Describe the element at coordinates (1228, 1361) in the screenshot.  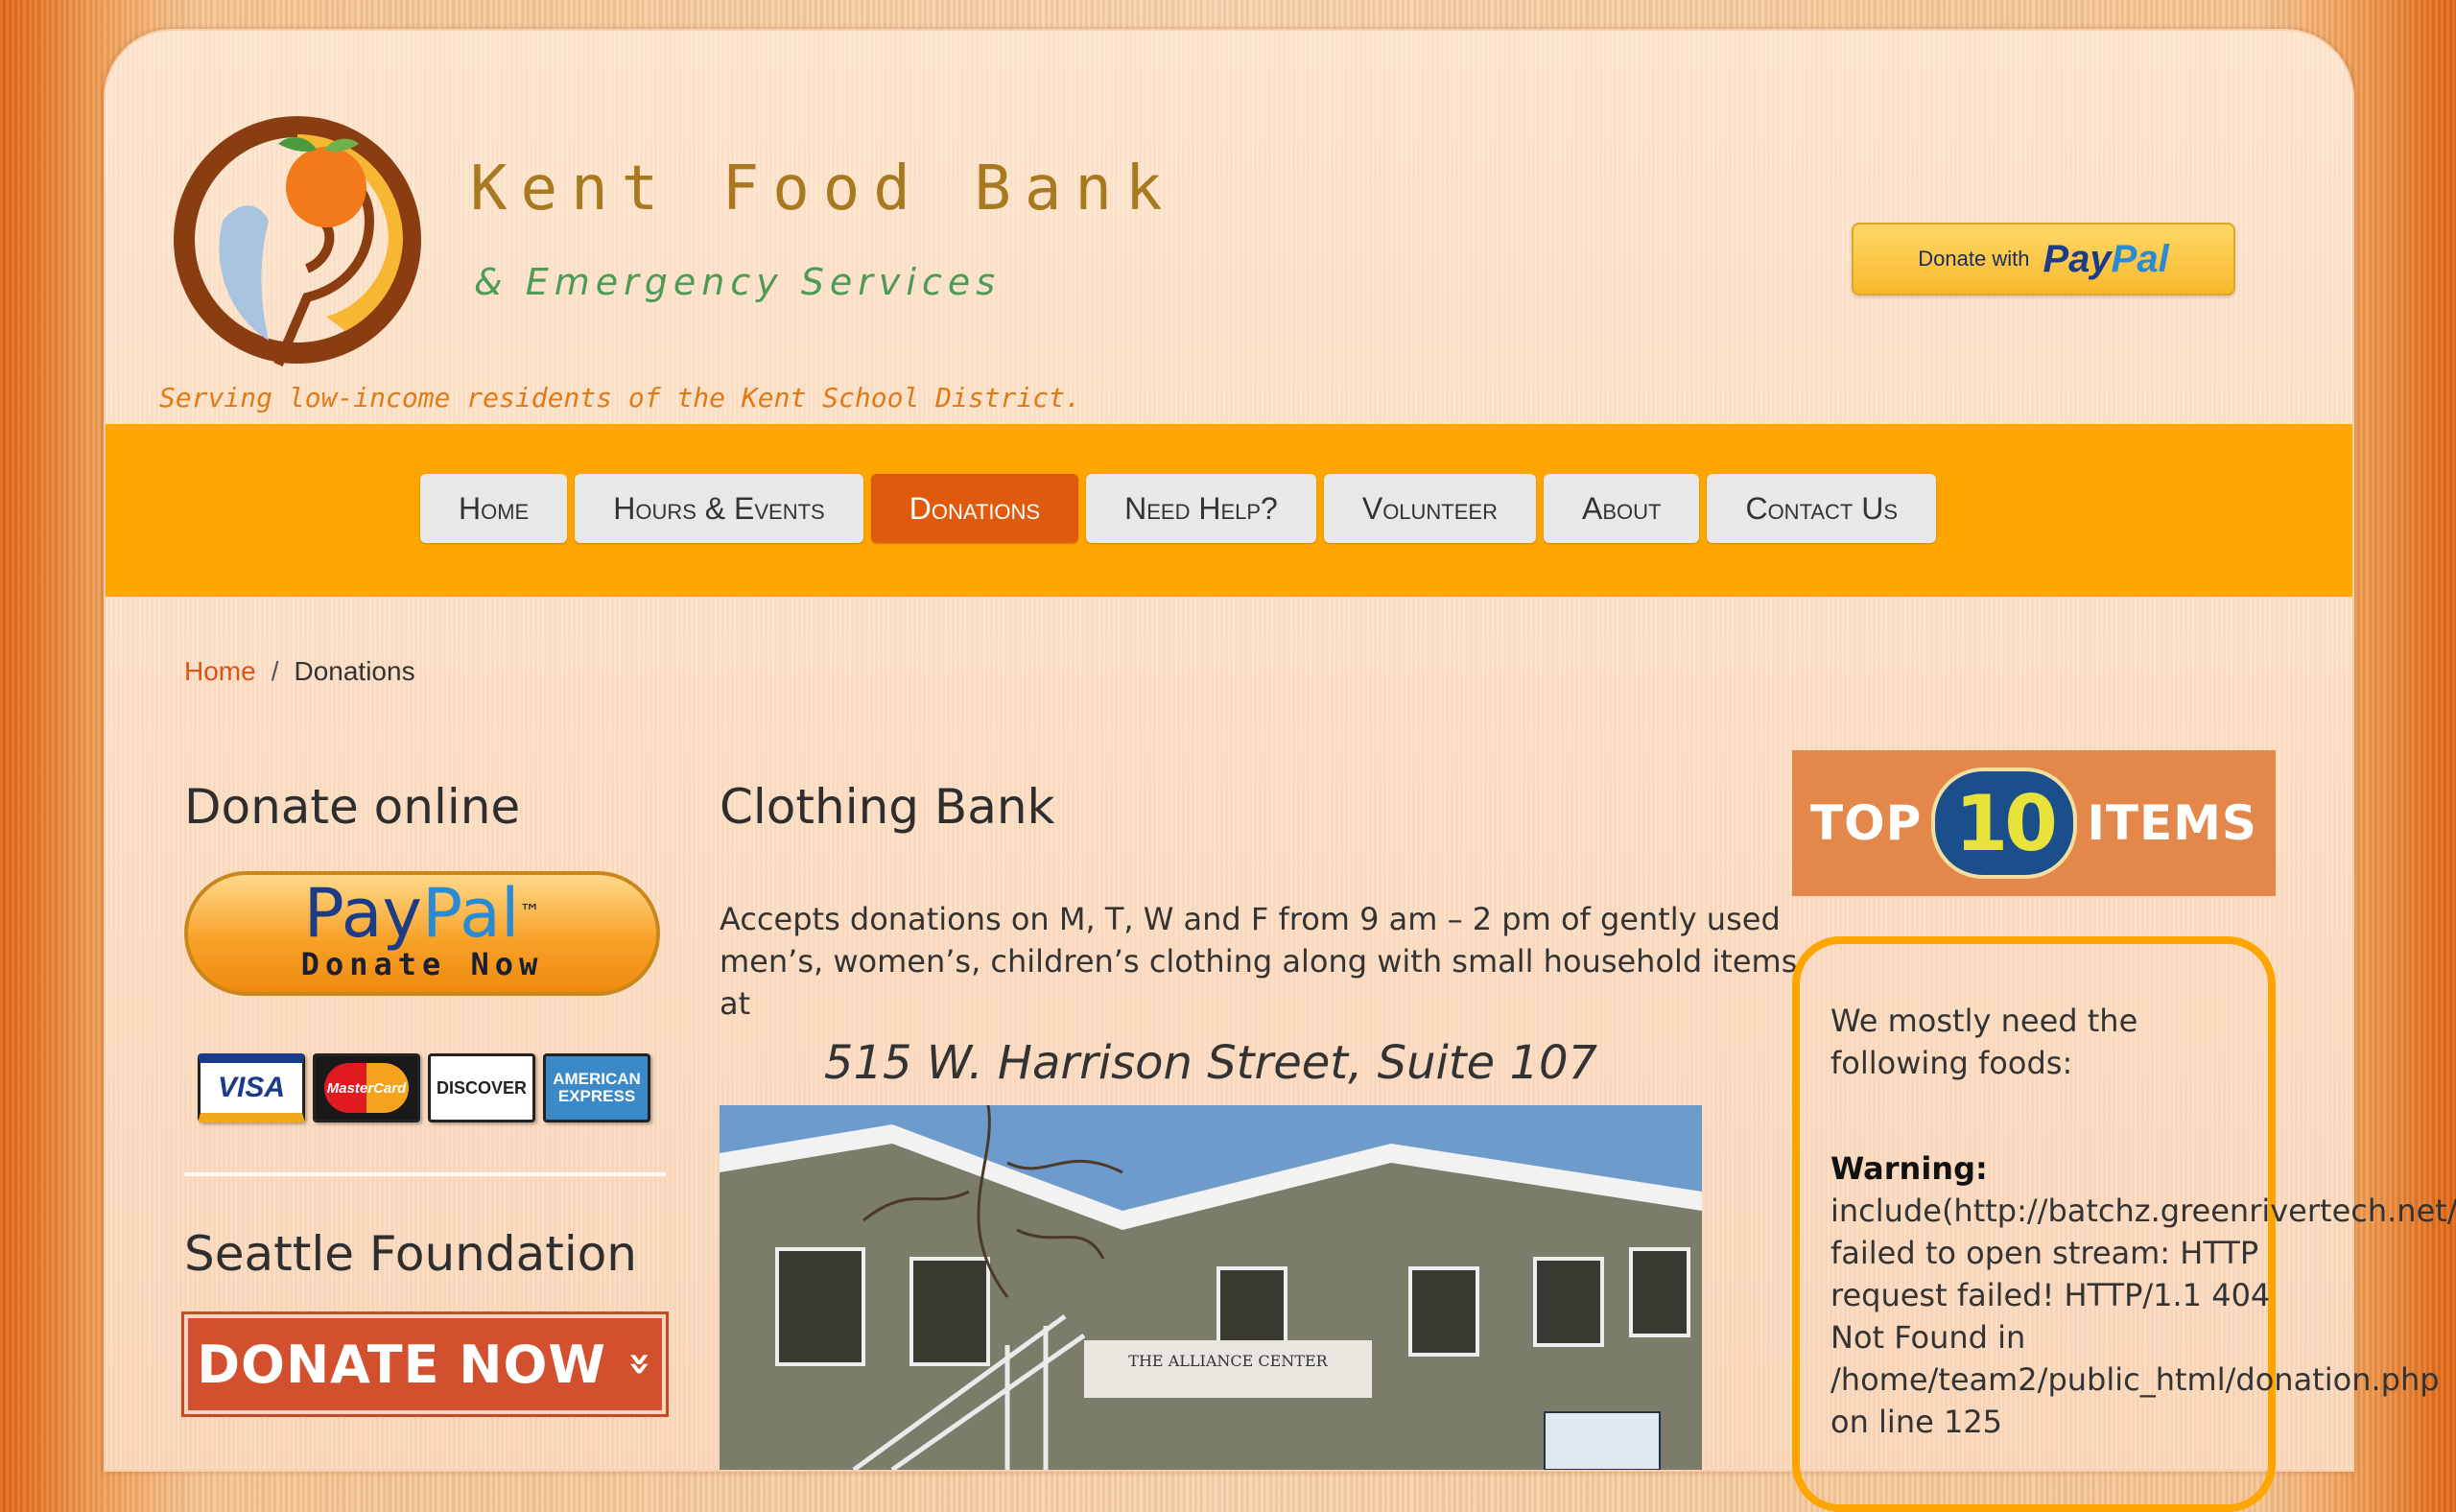
I see `photo-sign-text: THE ALLIANCE CENTER` at that location.